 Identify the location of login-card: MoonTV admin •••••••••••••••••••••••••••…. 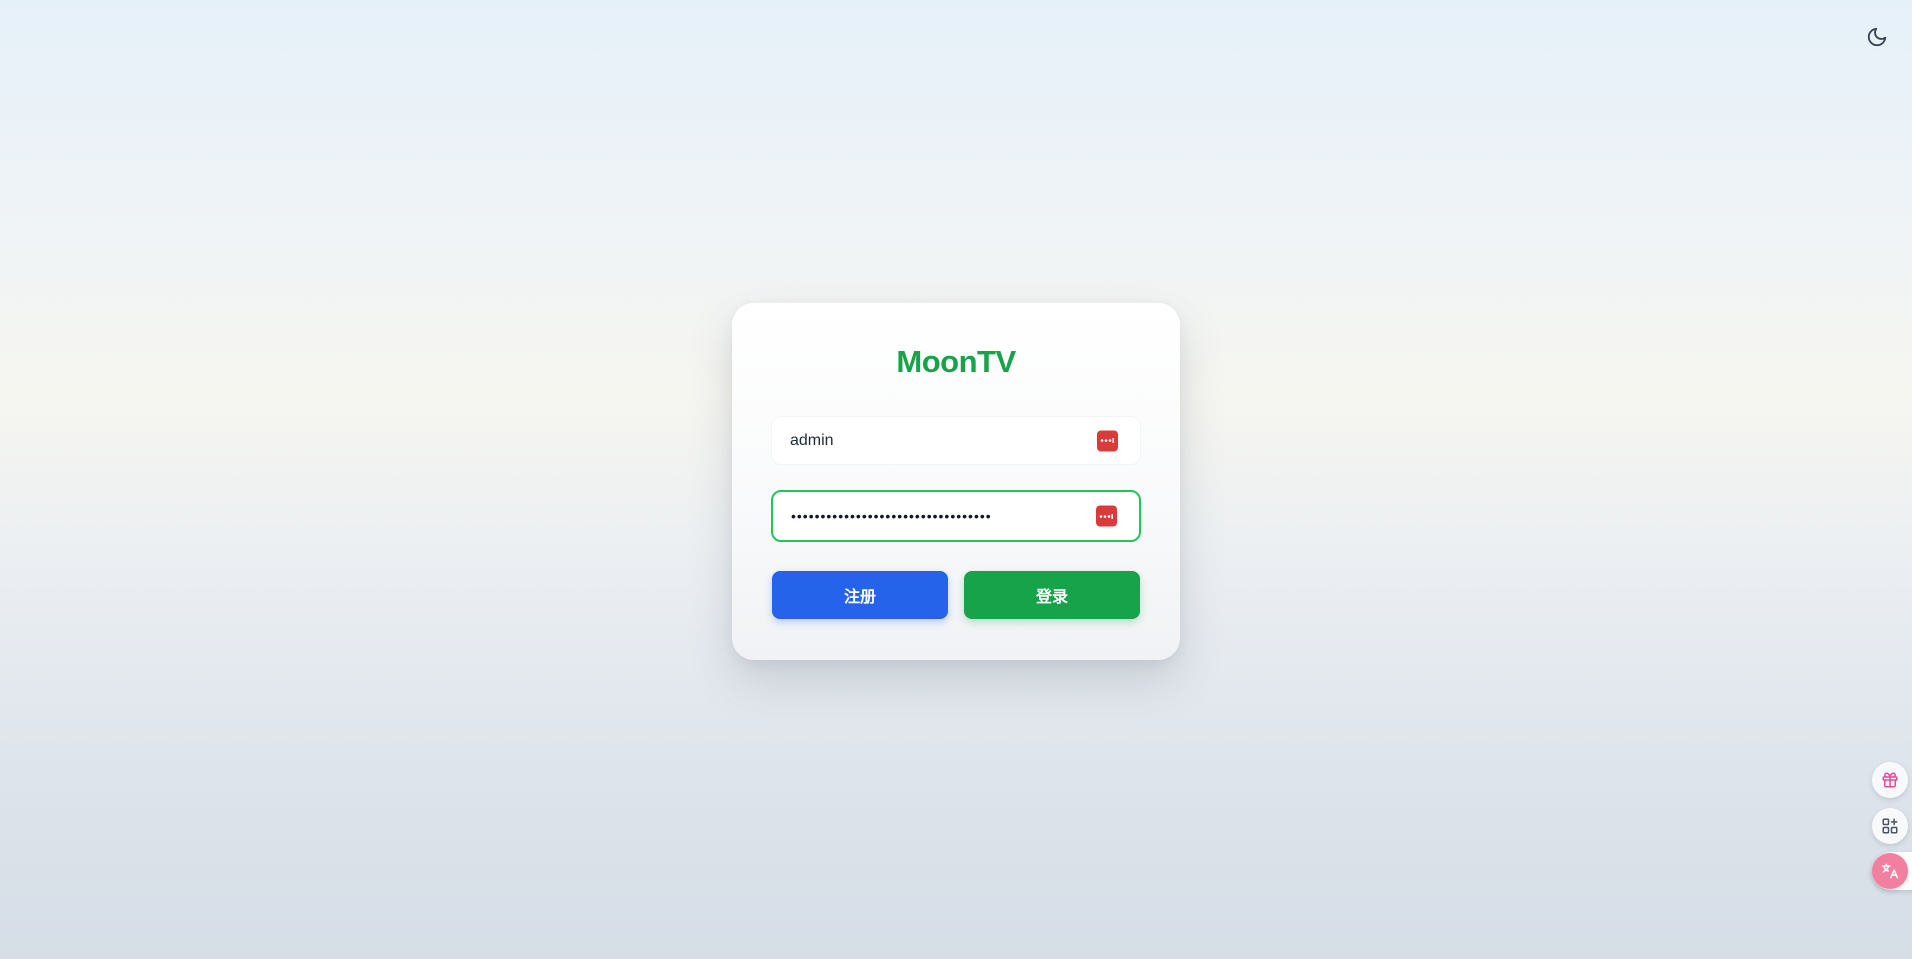
(956, 481).